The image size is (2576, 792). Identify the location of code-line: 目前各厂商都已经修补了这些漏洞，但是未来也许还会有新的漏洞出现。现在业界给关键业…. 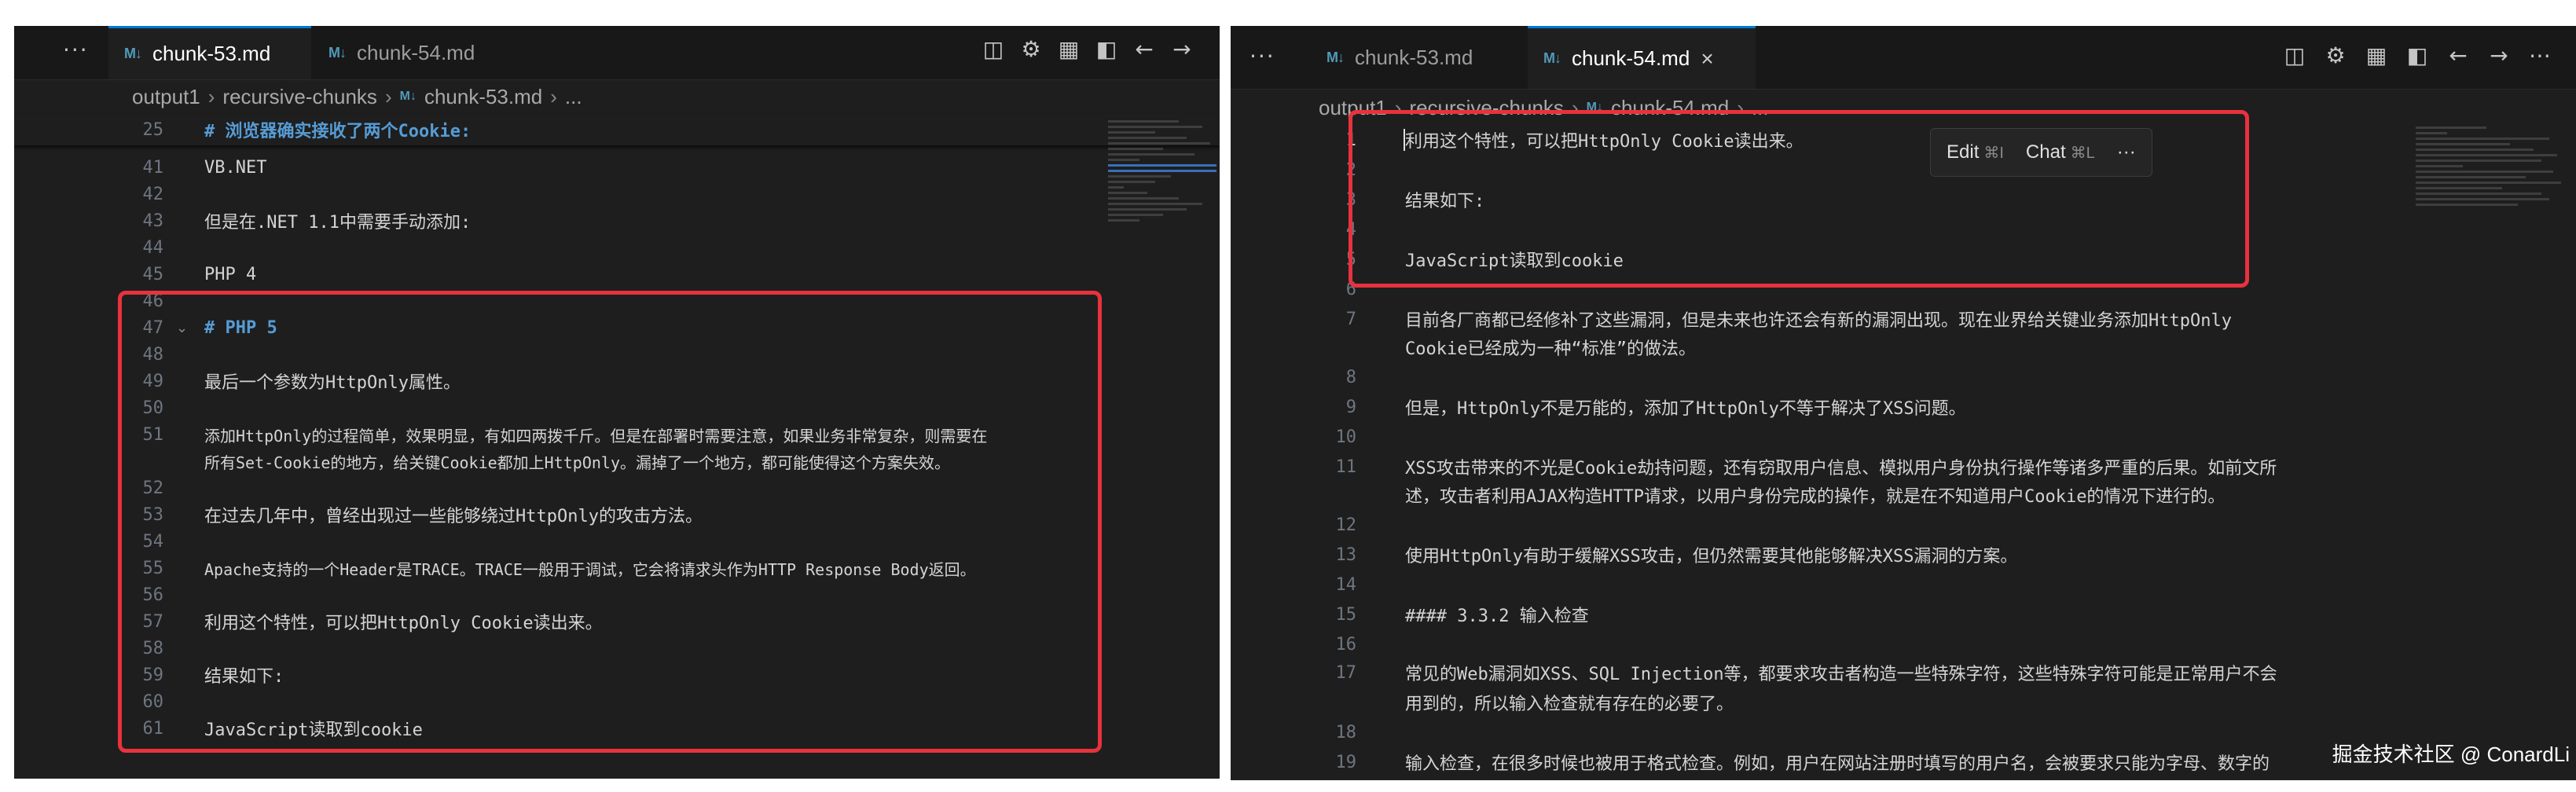
(1818, 321).